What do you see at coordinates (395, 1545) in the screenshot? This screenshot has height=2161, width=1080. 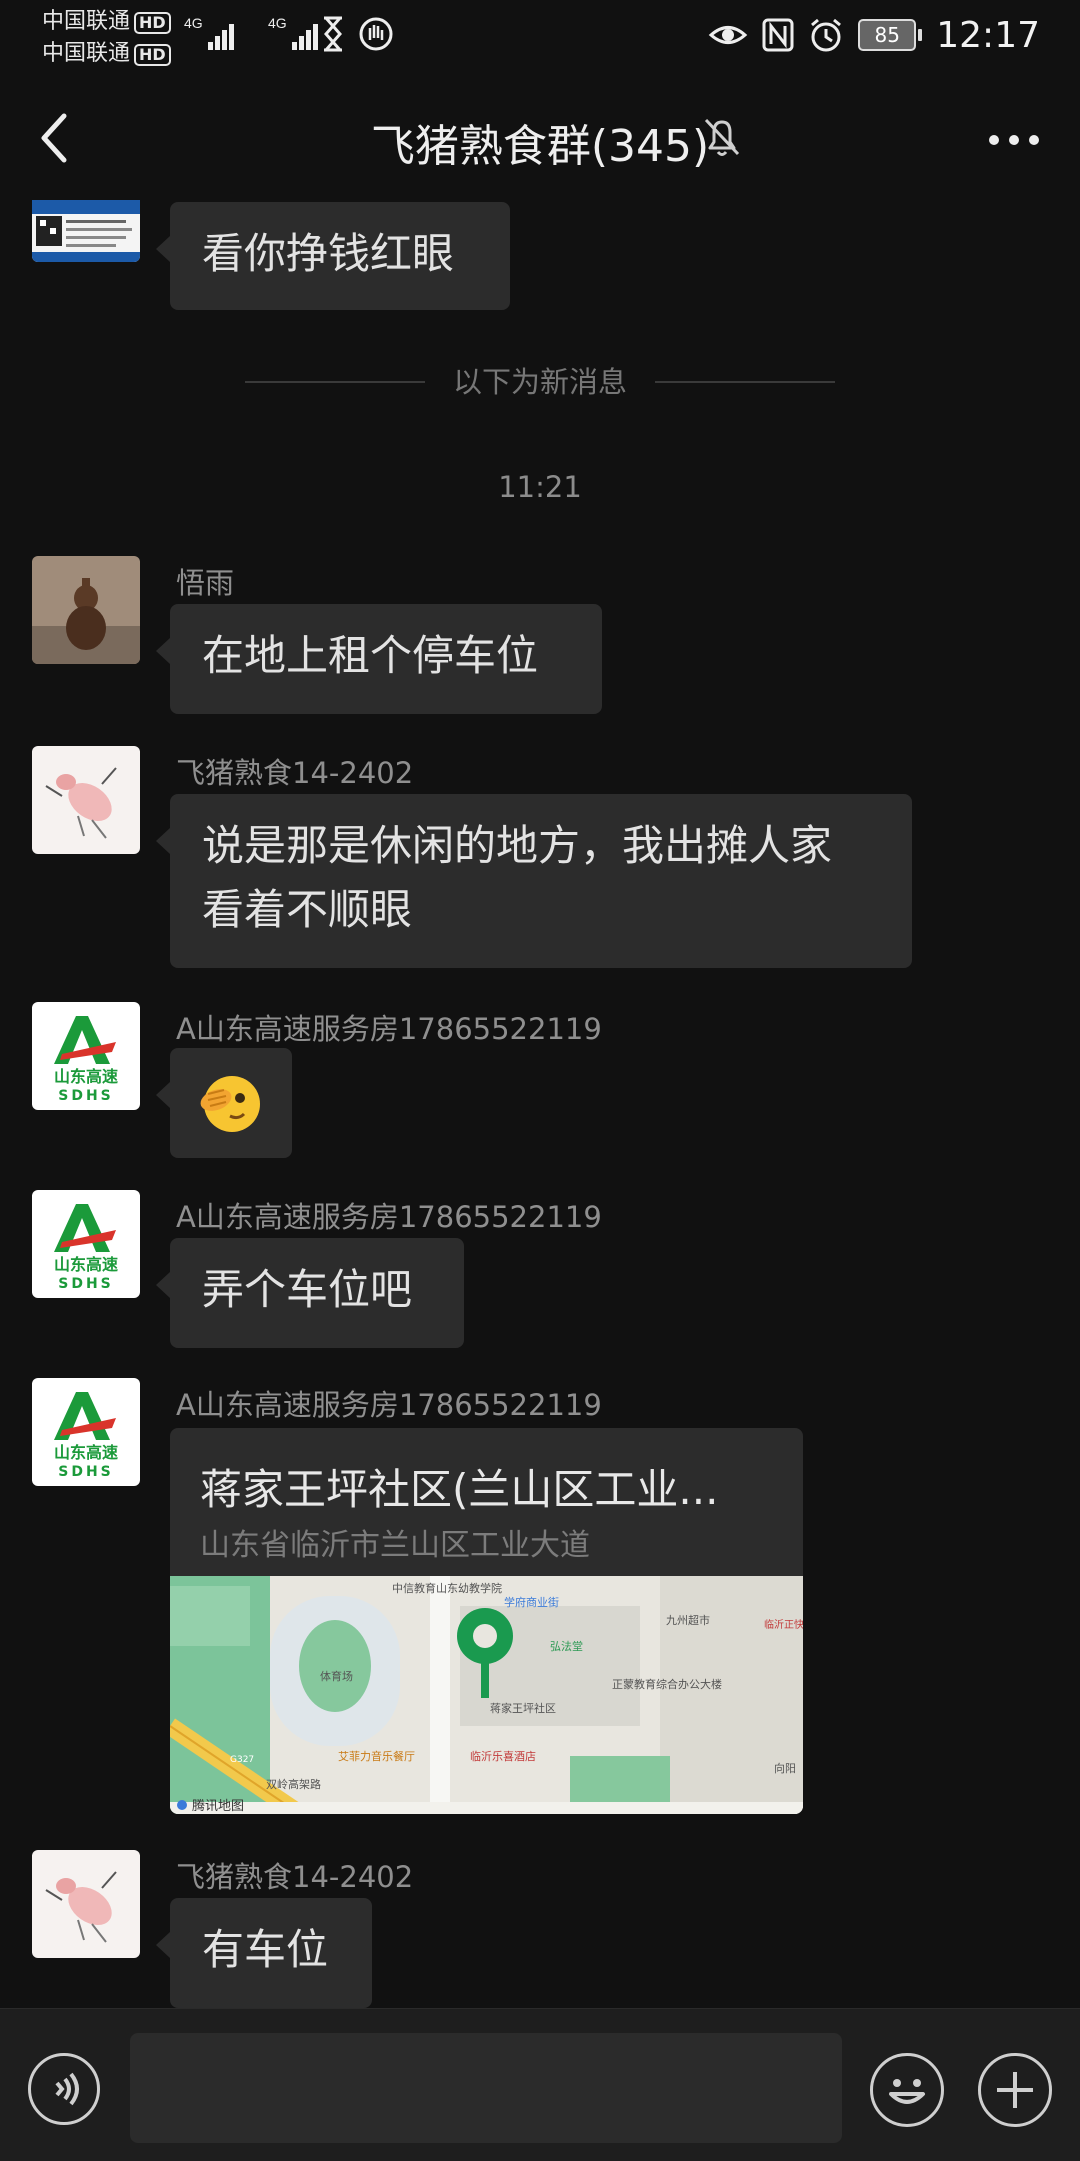 I see `location-address: 山东省临沂市兰山区工业大道` at bounding box center [395, 1545].